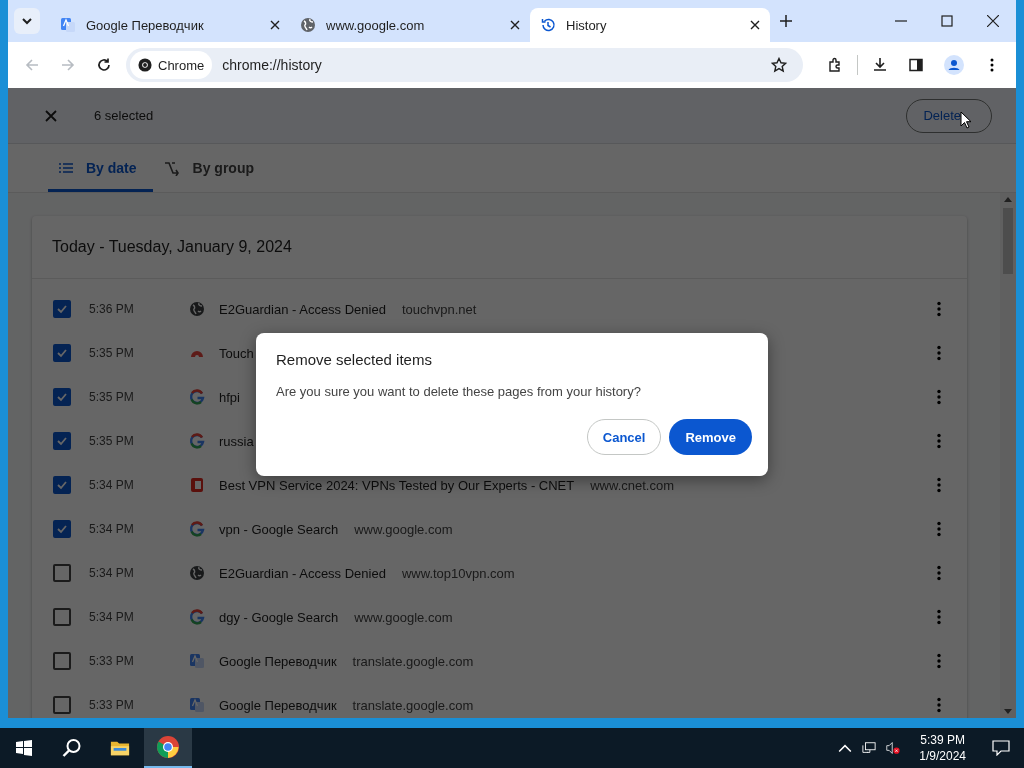  Describe the element at coordinates (1001, 748) in the screenshot. I see `notification-icon` at that location.